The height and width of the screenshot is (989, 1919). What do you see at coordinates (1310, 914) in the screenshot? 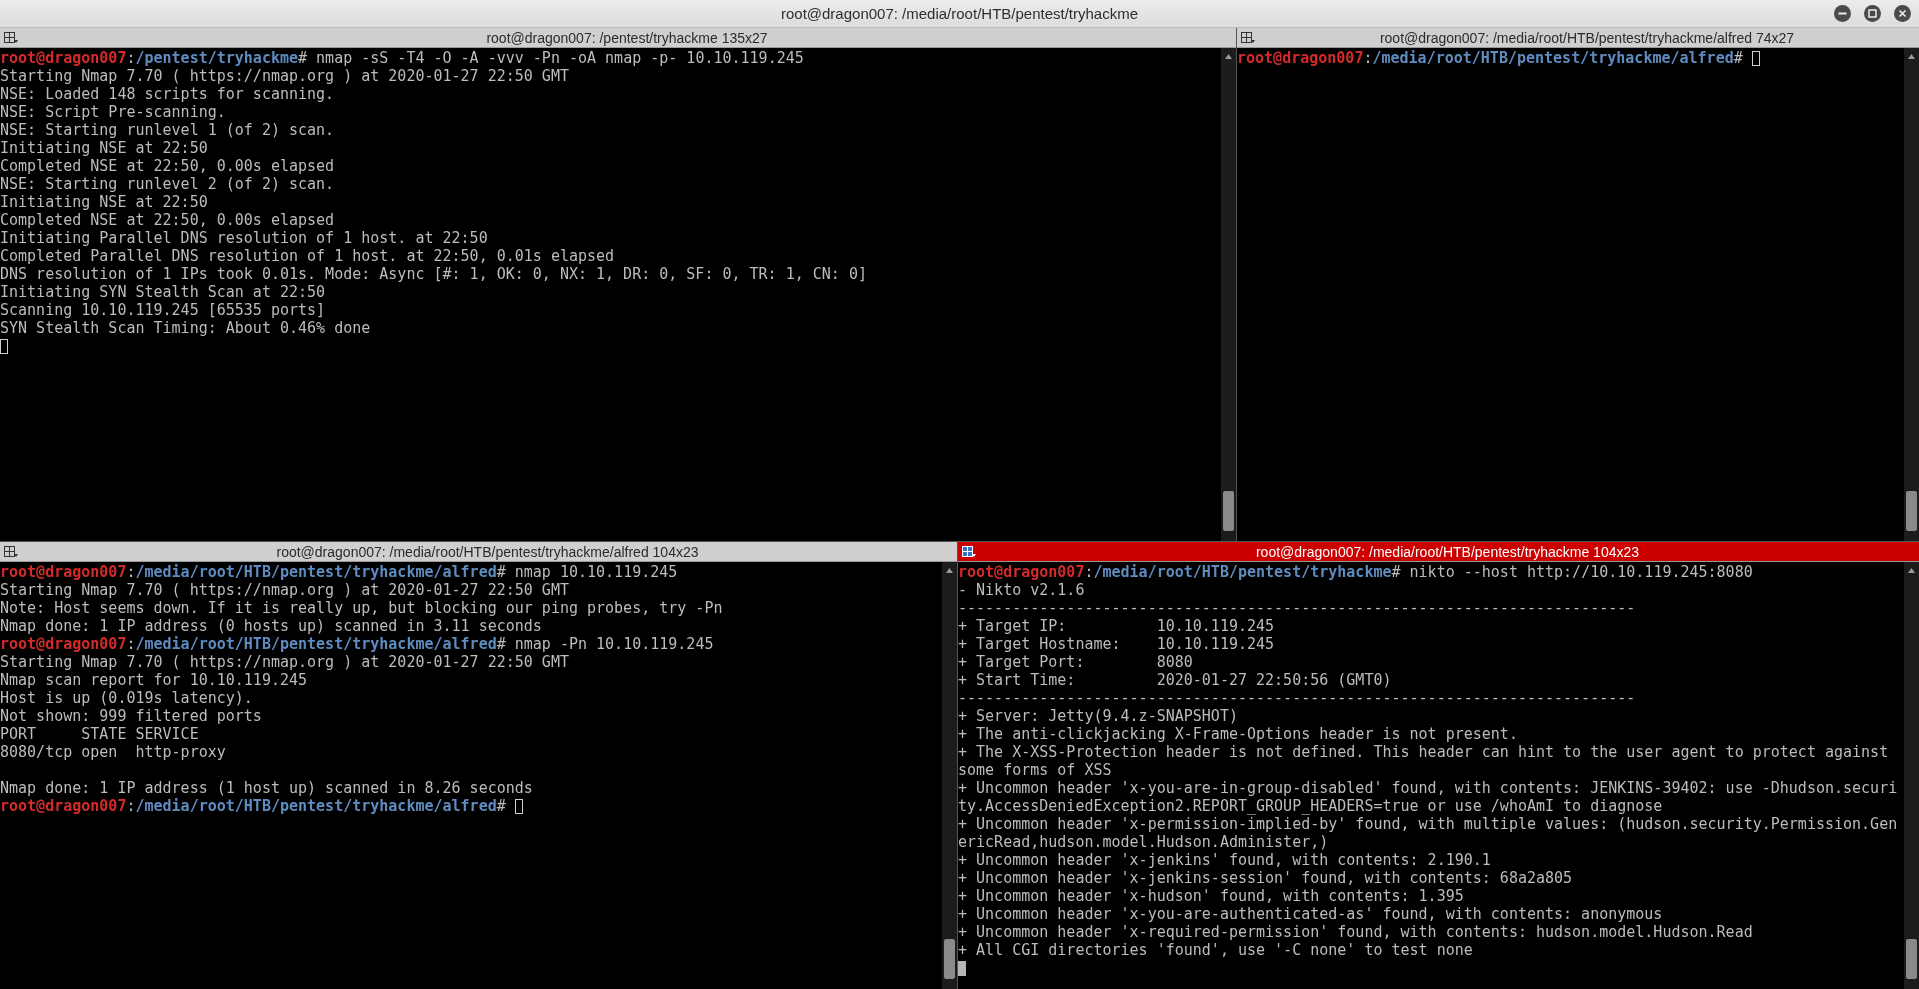
I see `output-line: + Uncommon header 'x-you-are-authenticated-as' found, with contents: anonymous` at bounding box center [1310, 914].